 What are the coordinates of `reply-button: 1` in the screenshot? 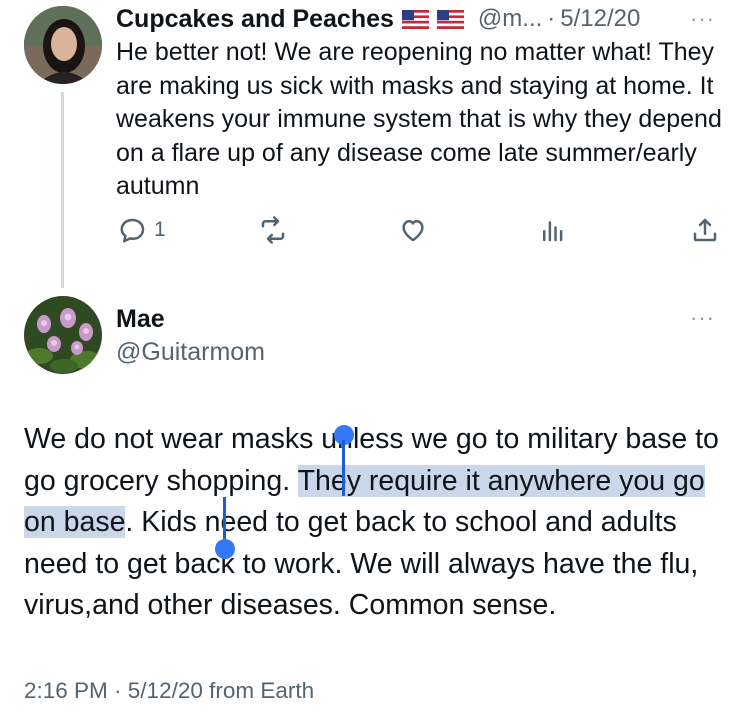 It's located at (142, 230).